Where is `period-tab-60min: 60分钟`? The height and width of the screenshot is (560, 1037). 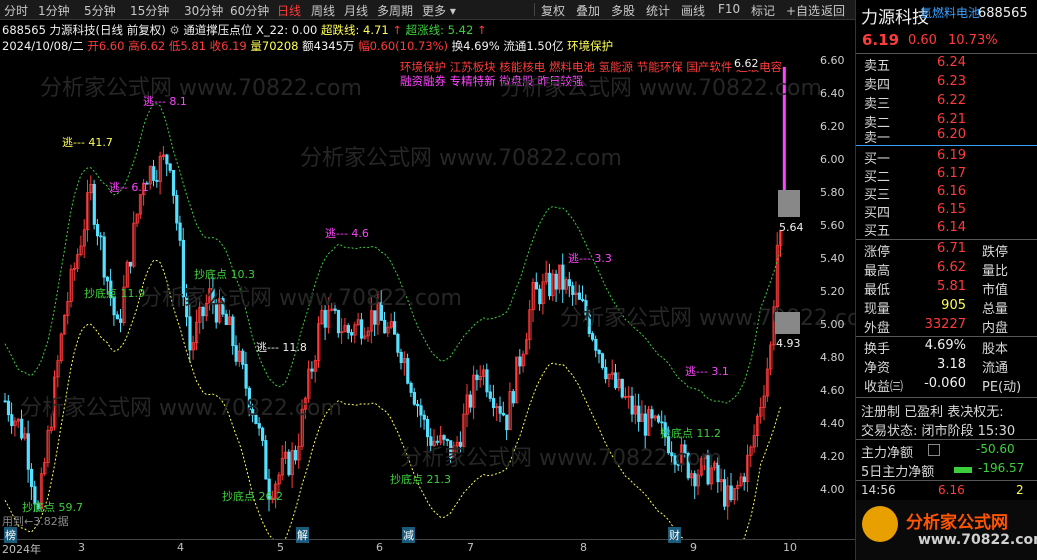
period-tab-60min: 60分钟 is located at coordinates (249, 10).